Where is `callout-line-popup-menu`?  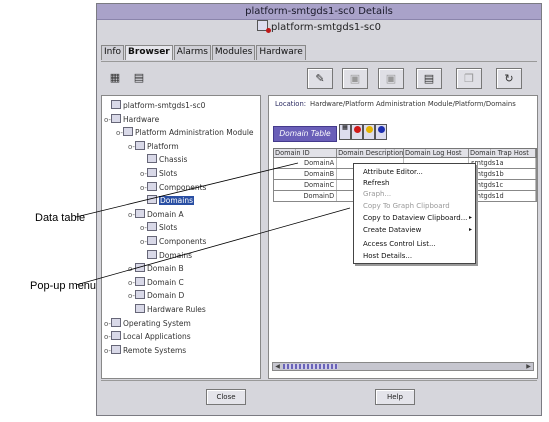 callout-line-popup-menu is located at coordinates (213, 246).